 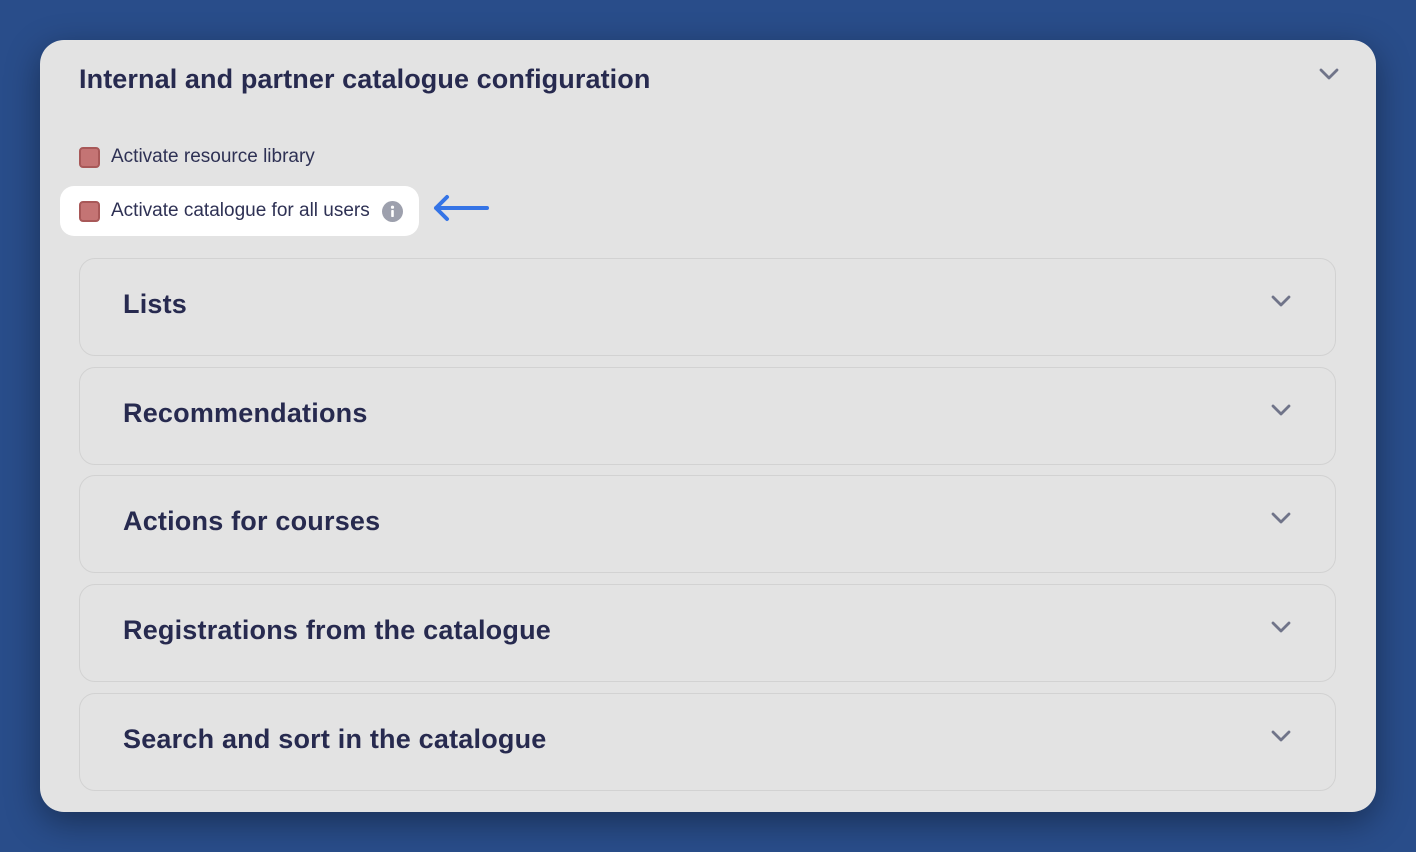 I want to click on activate-resource-library-label: Activate resource library, so click(x=213, y=156).